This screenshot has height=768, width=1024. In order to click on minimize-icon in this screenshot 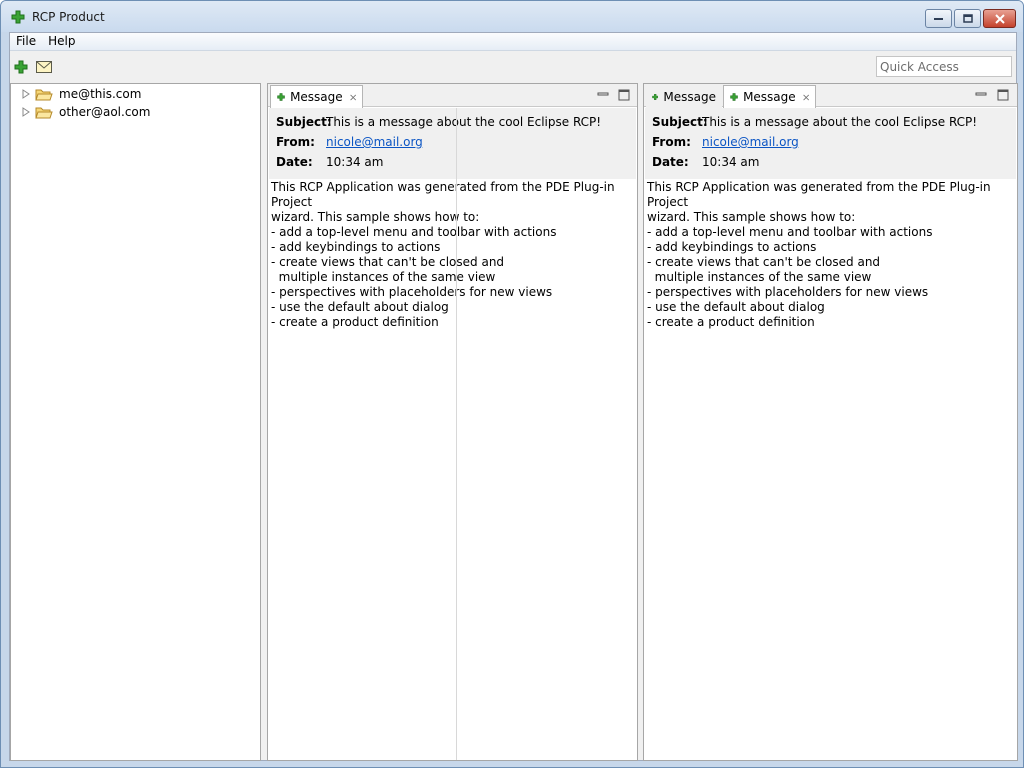, I will do `click(938, 18)`.